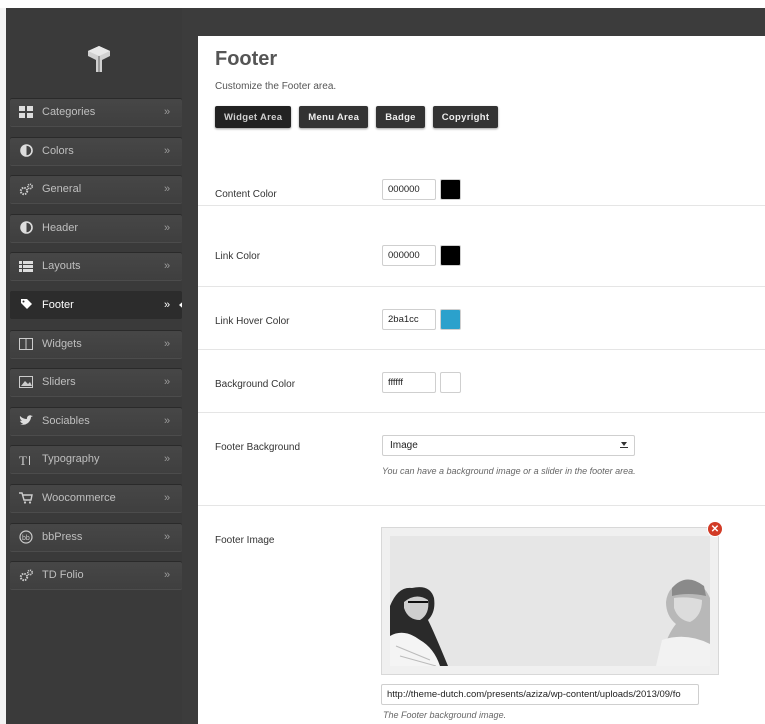 Image resolution: width=765 pixels, height=724 pixels. Describe the element at coordinates (62, 189) in the screenshot. I see `sidebar-item-label: General` at that location.